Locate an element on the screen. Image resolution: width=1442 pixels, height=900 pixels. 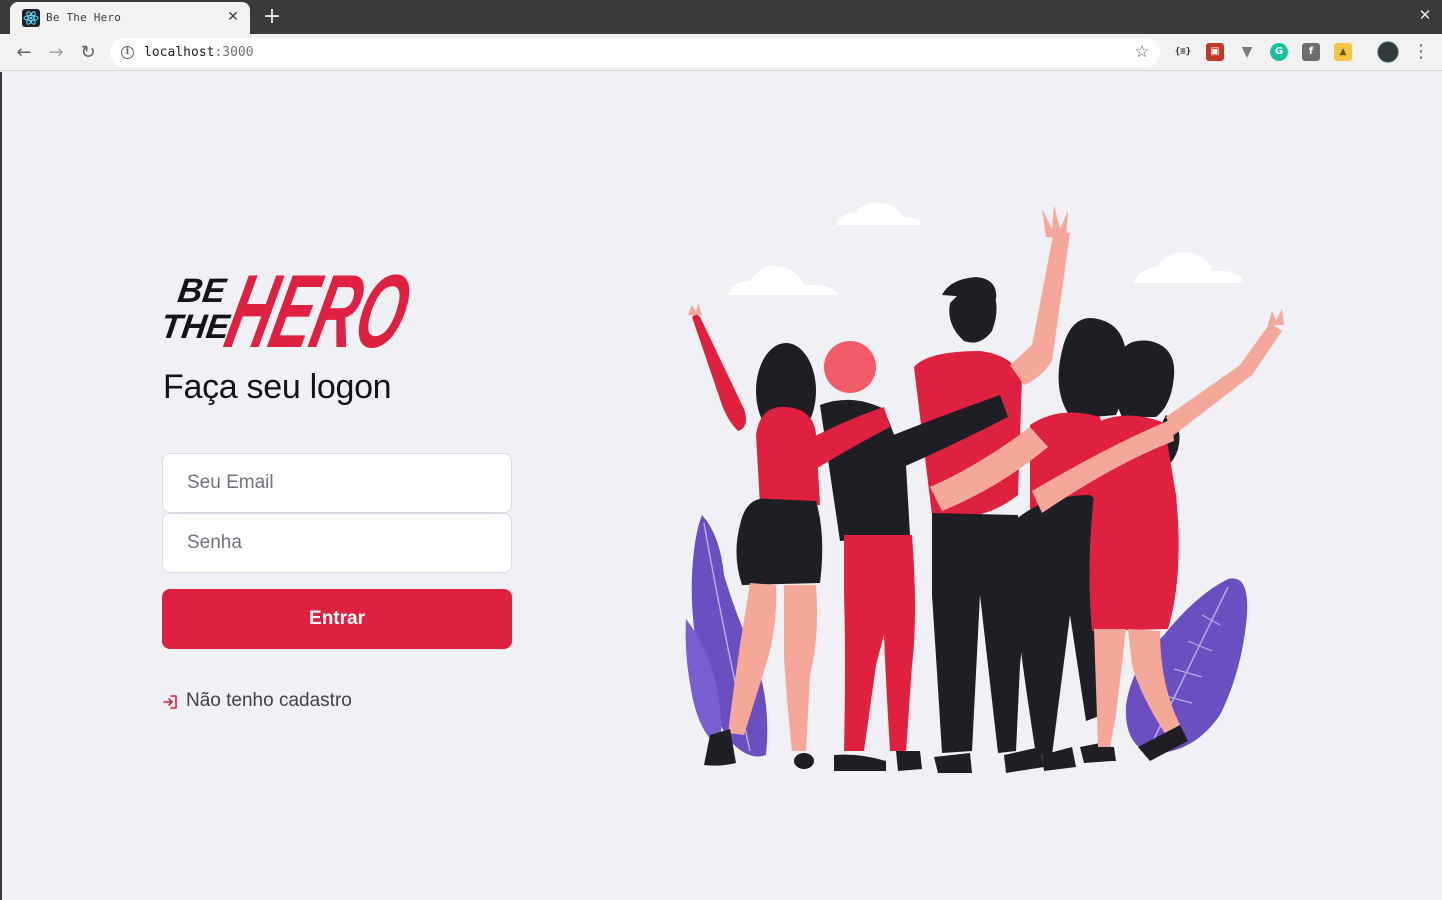
back-button: ← is located at coordinates (24, 53).